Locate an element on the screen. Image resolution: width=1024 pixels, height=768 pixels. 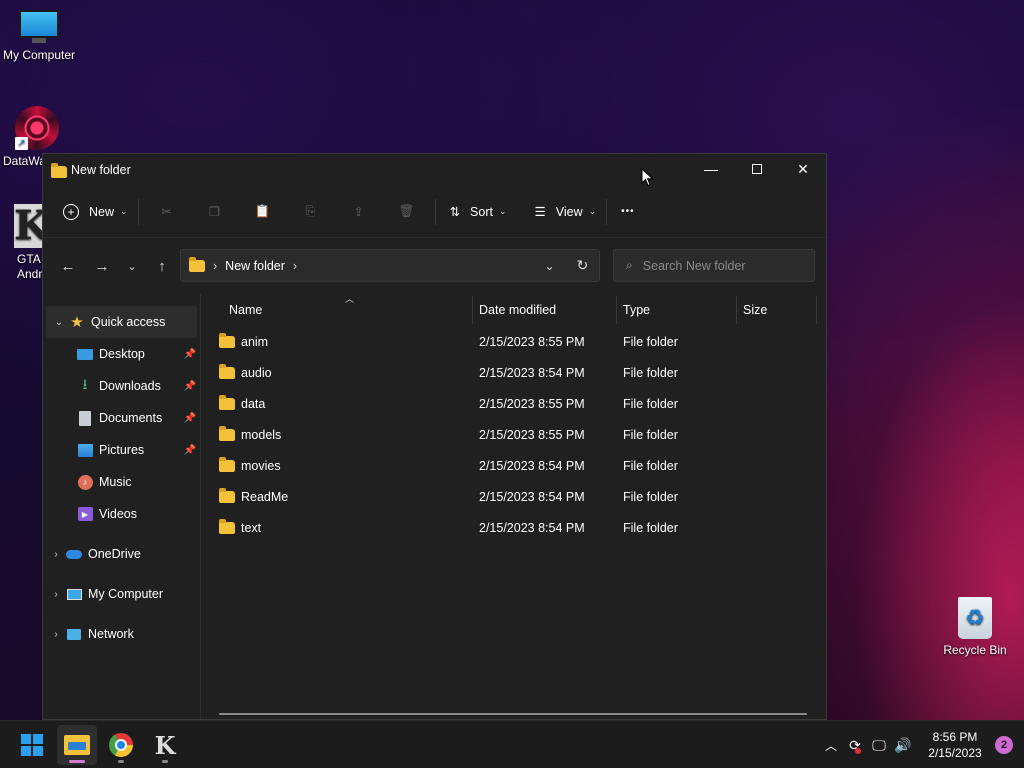
date-cell: 2/15/2023 8:54 PM is located at coordinates (532, 527).